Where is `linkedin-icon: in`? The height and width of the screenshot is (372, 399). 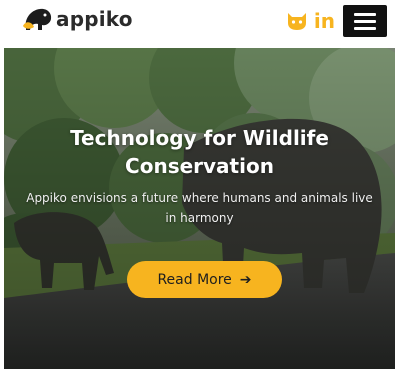
linkedin-icon: in is located at coordinates (324, 21).